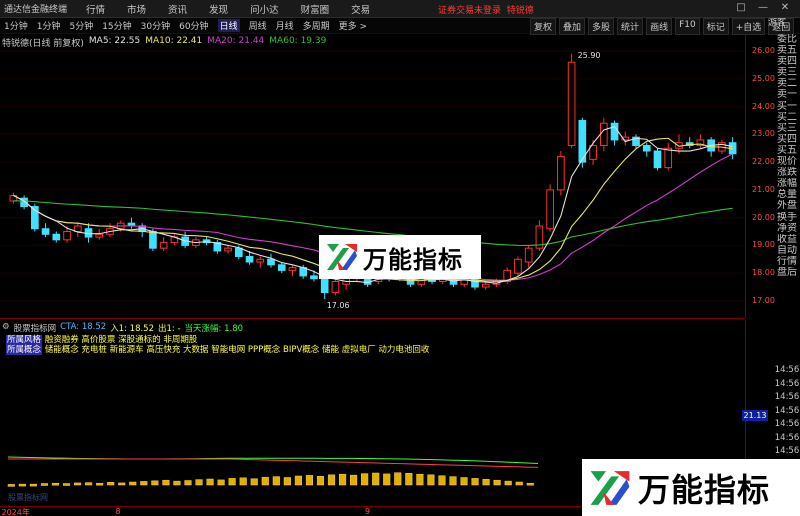 This screenshot has width=800, height=516. I want to click on concept-row-style: 所属风格 融资融券 高价股票 深股通标的 非周期股, so click(217, 340).